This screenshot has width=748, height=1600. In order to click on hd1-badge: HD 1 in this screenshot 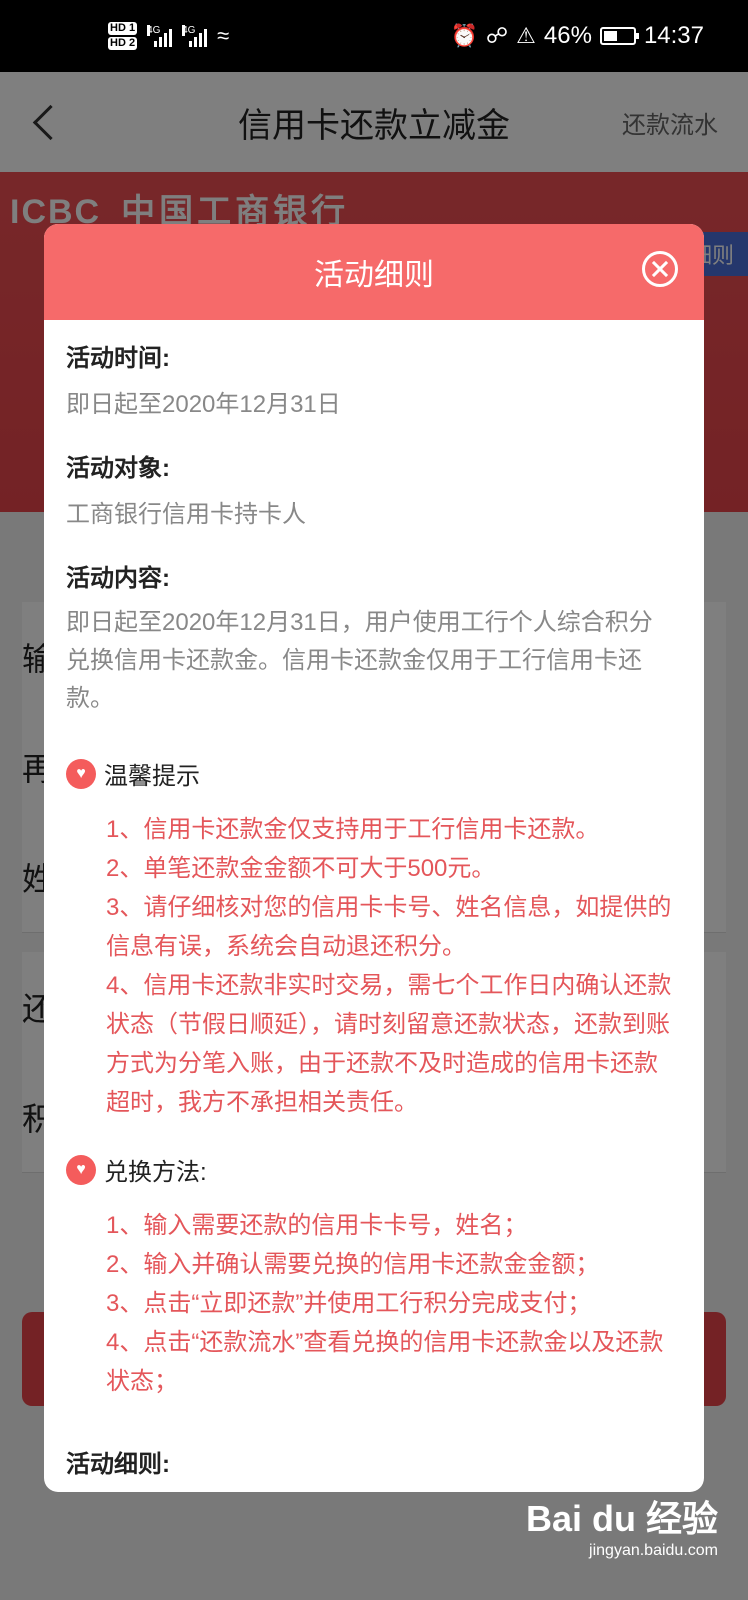, I will do `click(123, 28)`.